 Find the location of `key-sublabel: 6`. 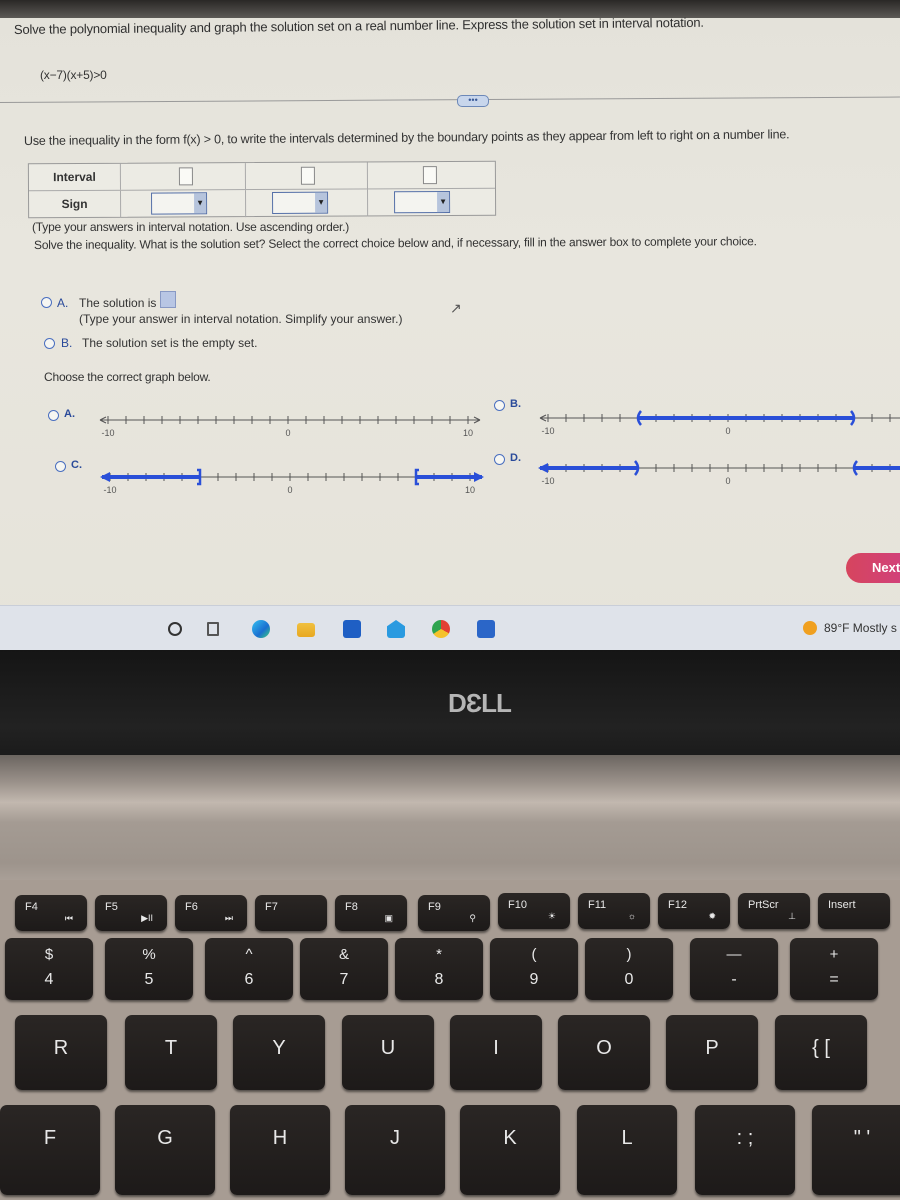

key-sublabel: 6 is located at coordinates (249, 979).